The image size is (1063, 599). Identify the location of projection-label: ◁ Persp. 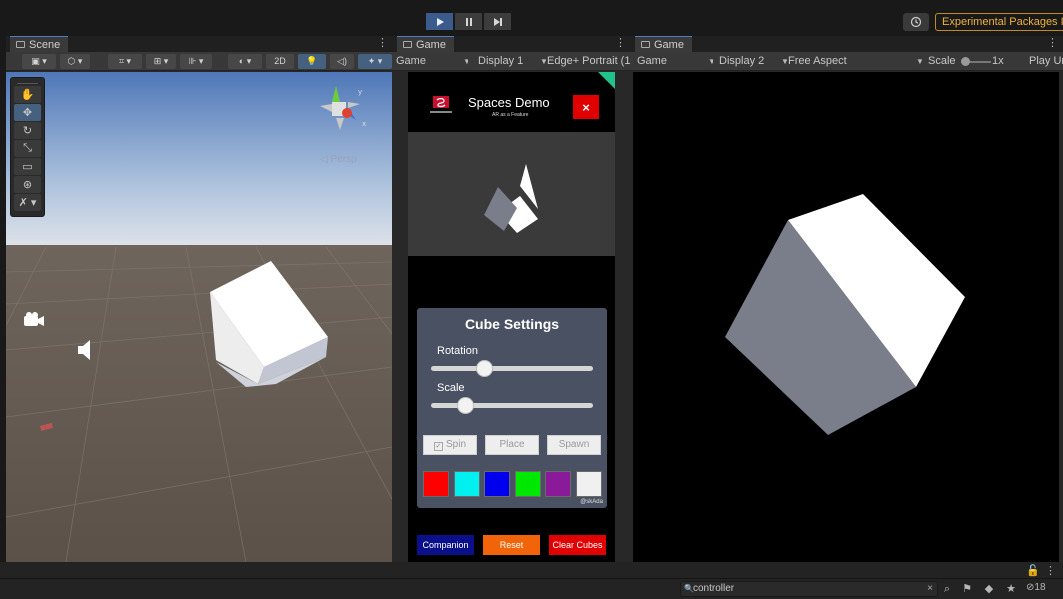
(338, 159).